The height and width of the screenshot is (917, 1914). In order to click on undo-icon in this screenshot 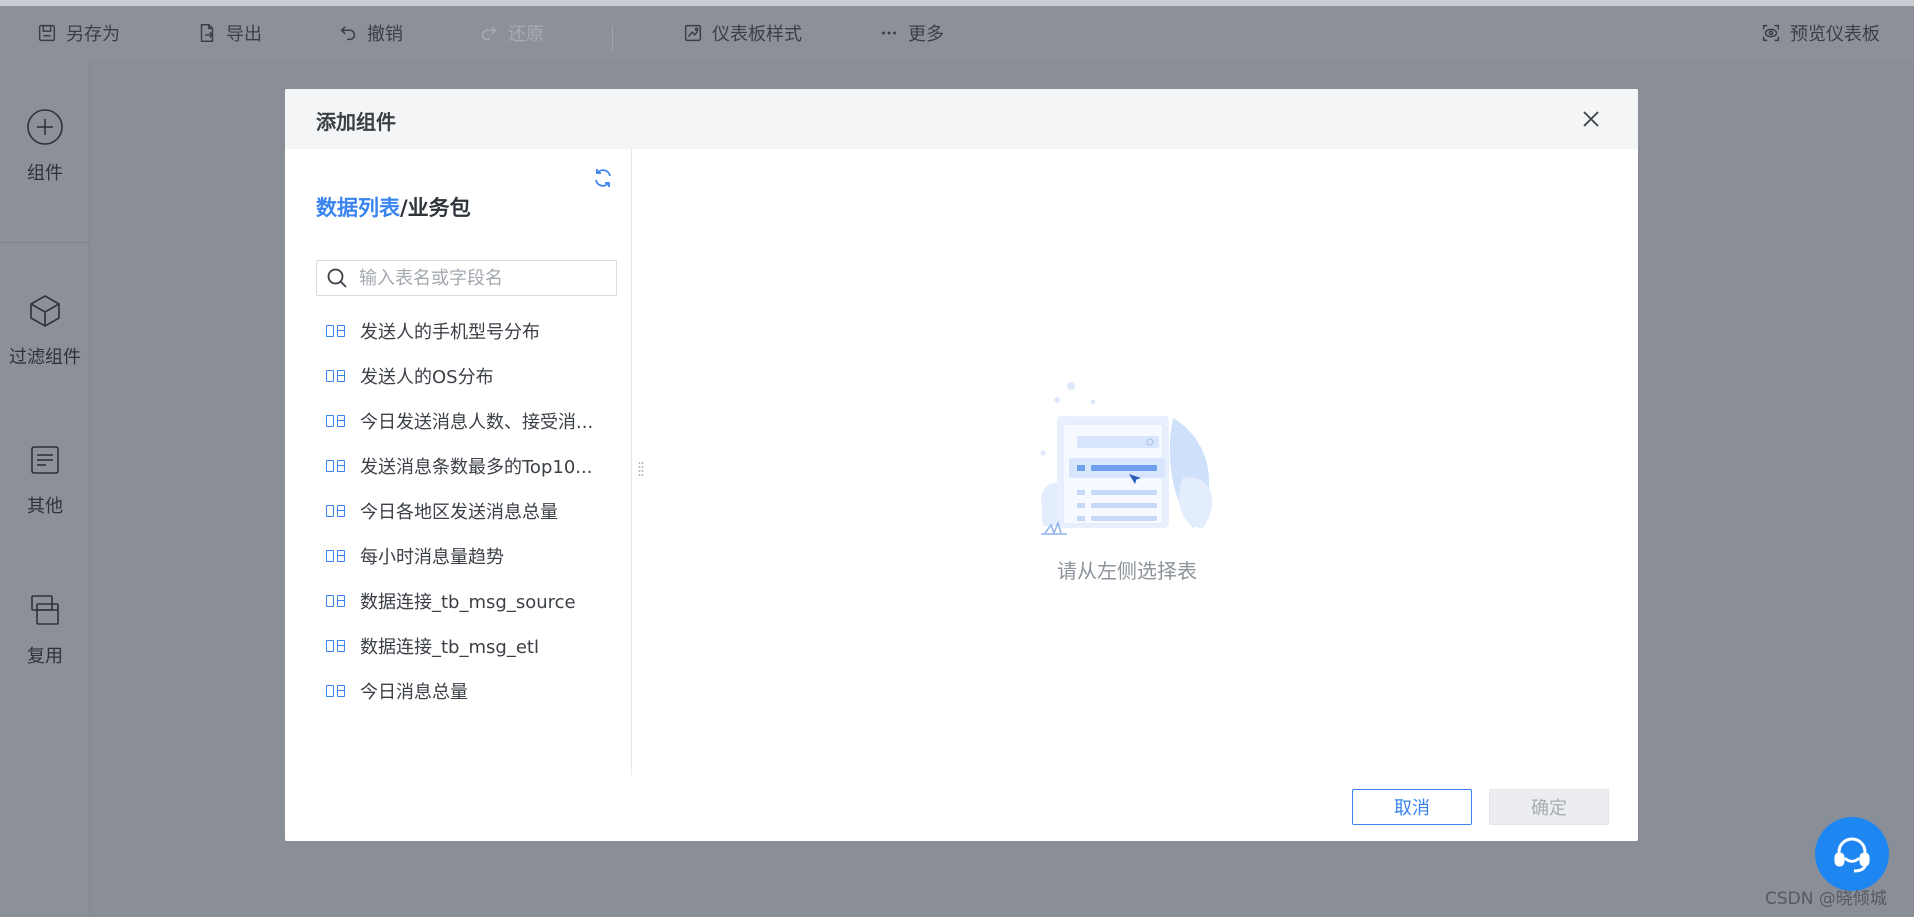, I will do `click(348, 33)`.